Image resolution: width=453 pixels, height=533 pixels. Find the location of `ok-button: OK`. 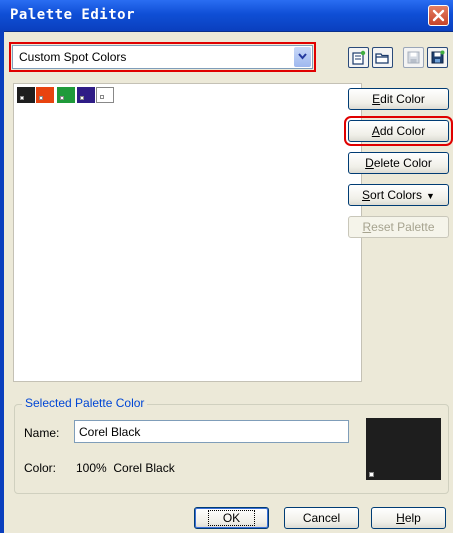

ok-button: OK is located at coordinates (231, 518).